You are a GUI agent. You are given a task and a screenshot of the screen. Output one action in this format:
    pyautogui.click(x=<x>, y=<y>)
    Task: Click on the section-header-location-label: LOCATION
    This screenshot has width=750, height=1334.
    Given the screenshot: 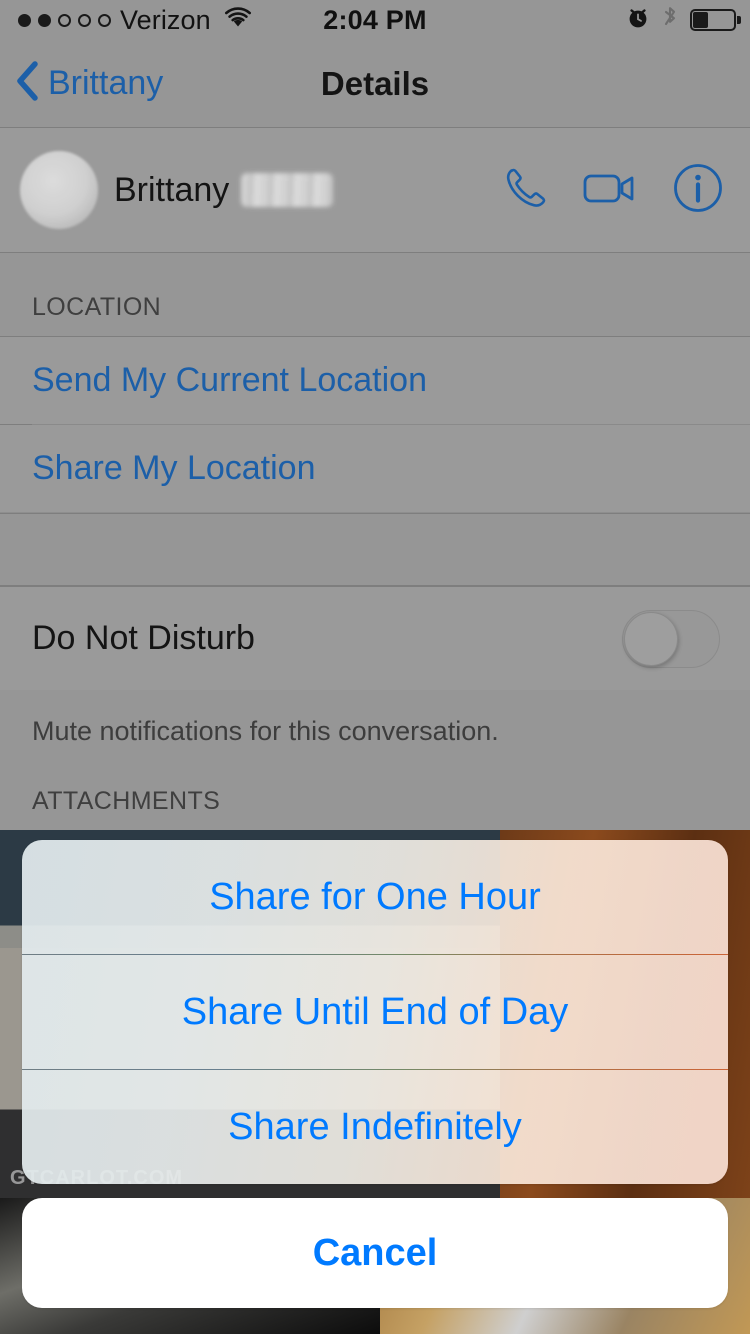 What is the action you would take?
    pyautogui.click(x=97, y=307)
    